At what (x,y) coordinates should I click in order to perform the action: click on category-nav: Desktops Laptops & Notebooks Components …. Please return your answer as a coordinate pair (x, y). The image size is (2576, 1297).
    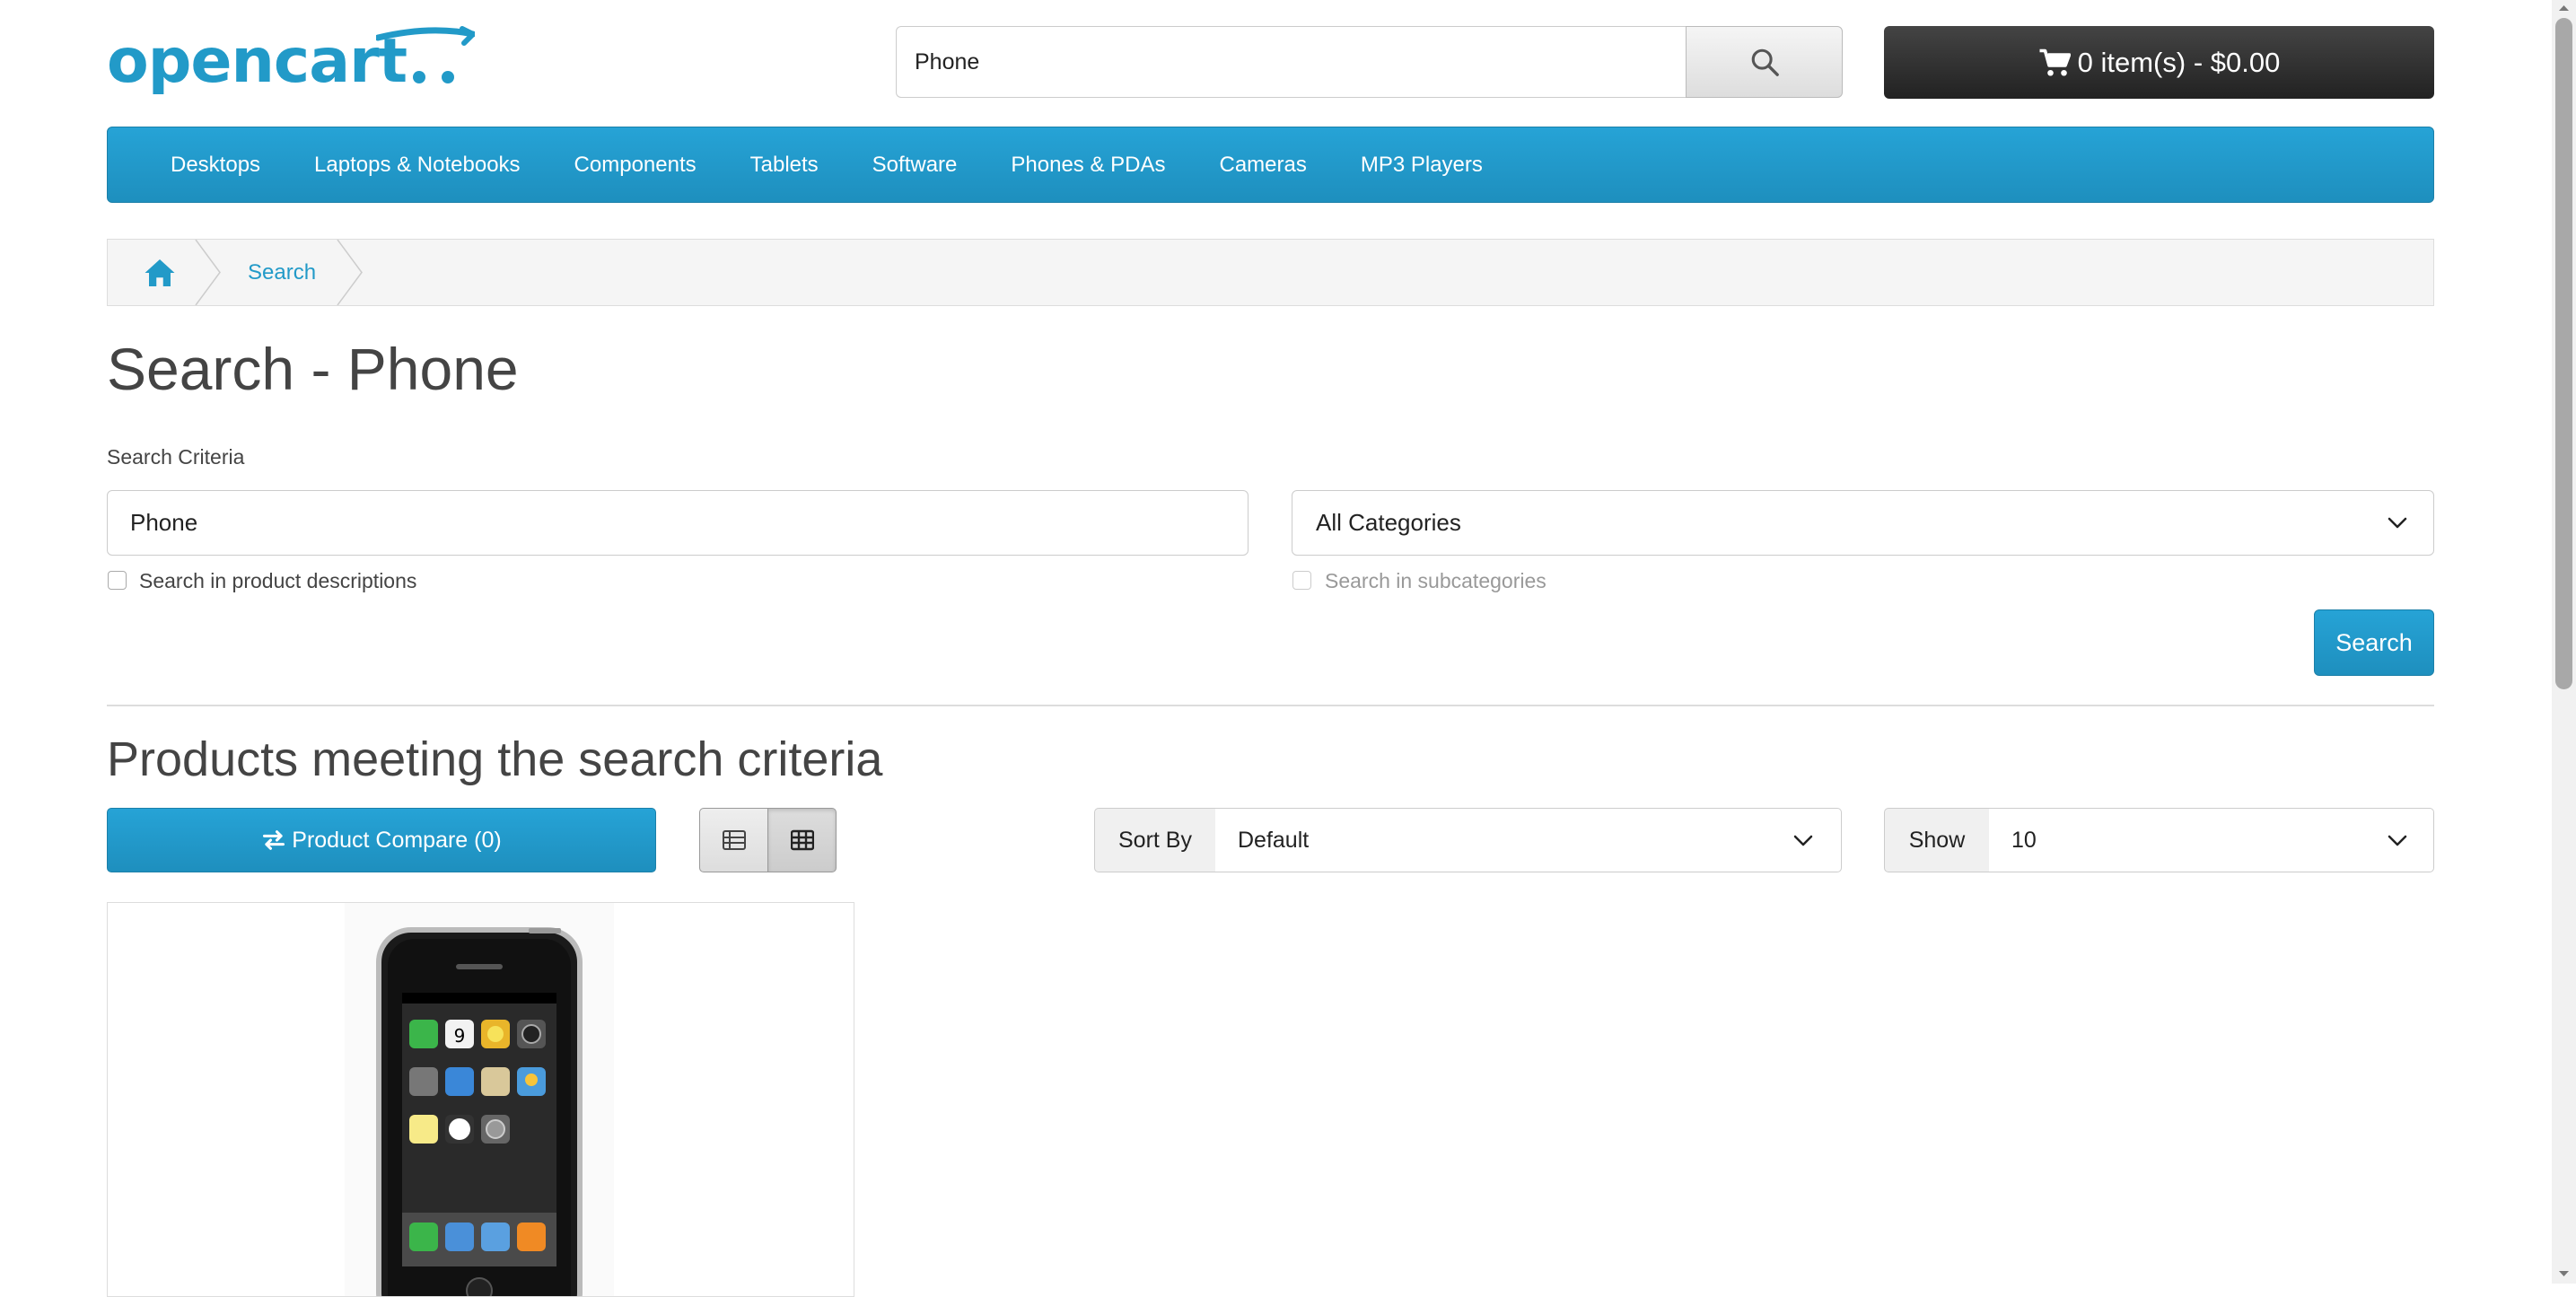
    Looking at the image, I should click on (1270, 165).